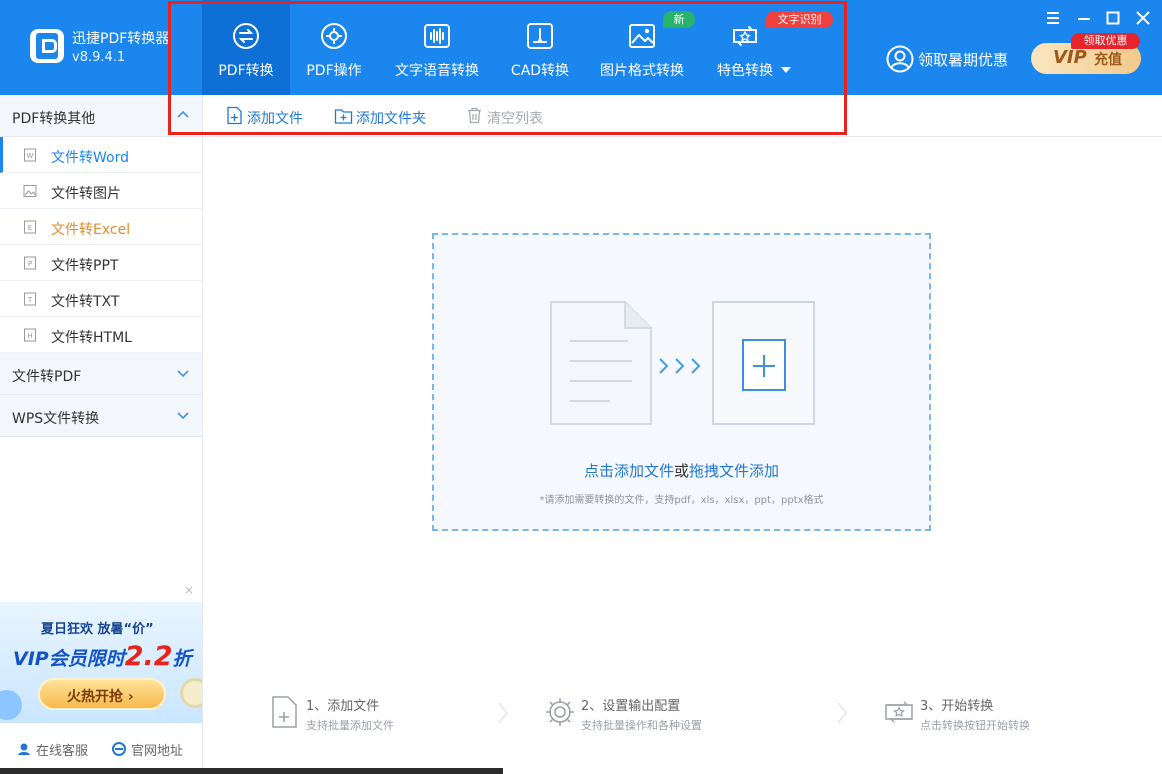  What do you see at coordinates (24, 749) in the screenshot?
I see `headset-icon` at bounding box center [24, 749].